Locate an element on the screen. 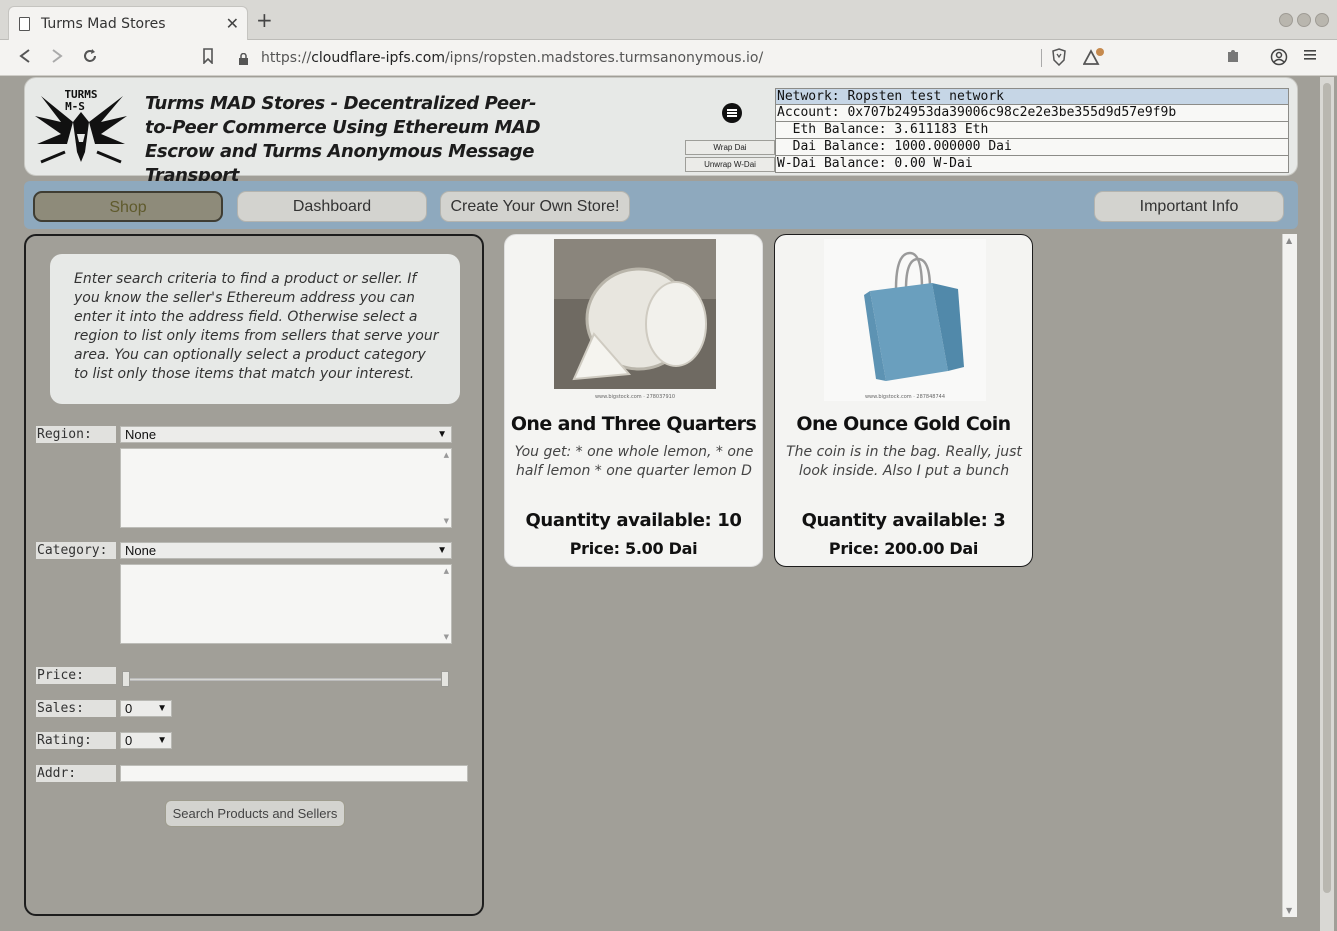 This screenshot has height=931, width=1337. close-icon: ✕ is located at coordinates (232, 23).